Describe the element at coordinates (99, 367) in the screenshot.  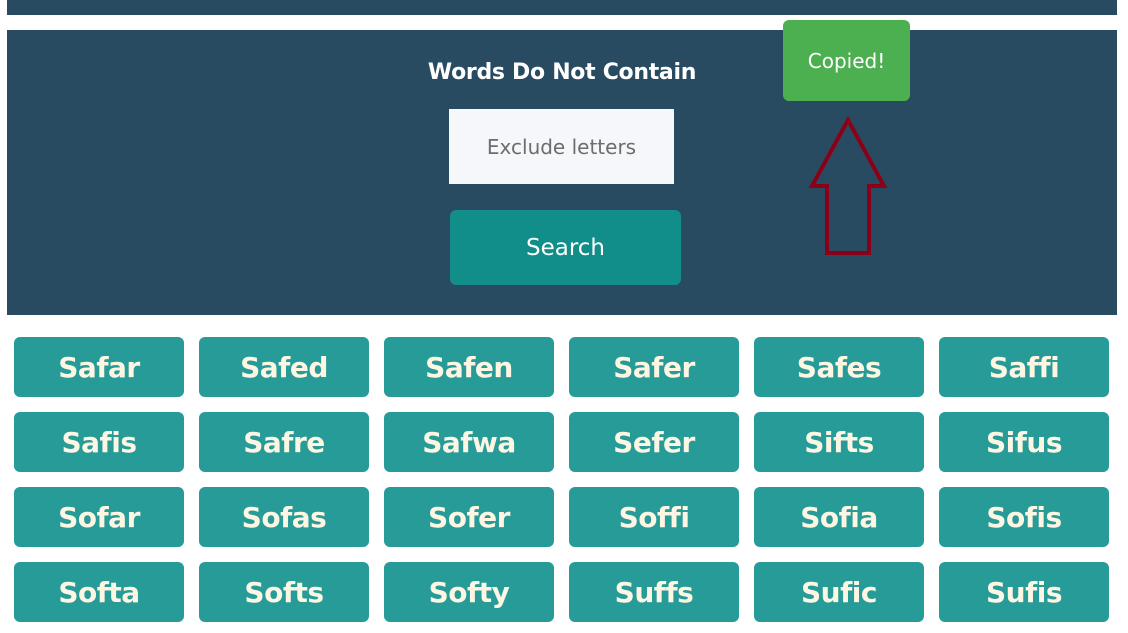
I see `word-tile: Safar` at that location.